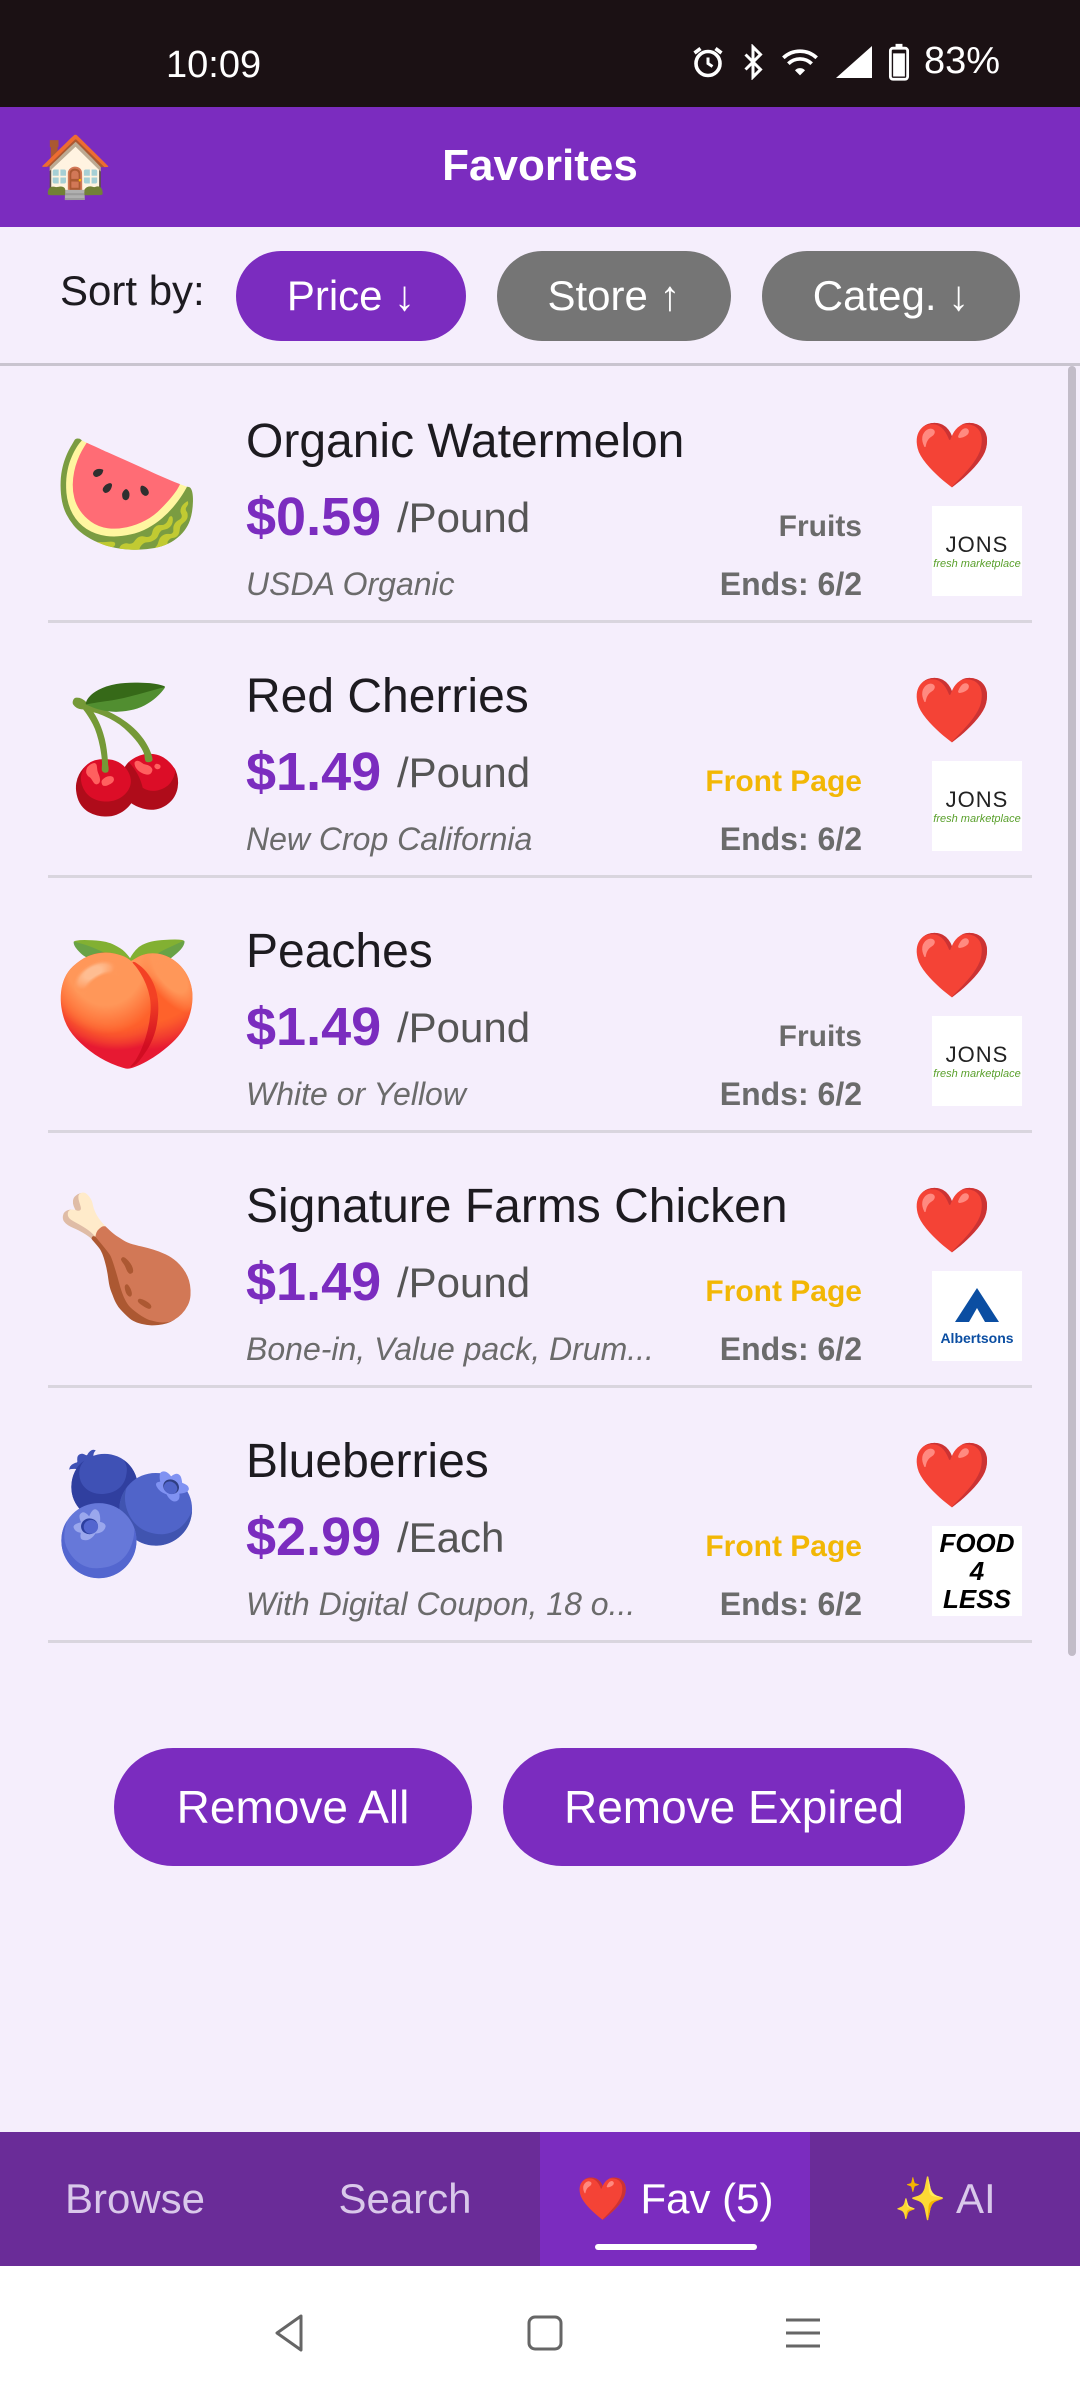 The width and height of the screenshot is (1080, 2400). Describe the element at coordinates (854, 62) in the screenshot. I see `signal-icon` at that location.